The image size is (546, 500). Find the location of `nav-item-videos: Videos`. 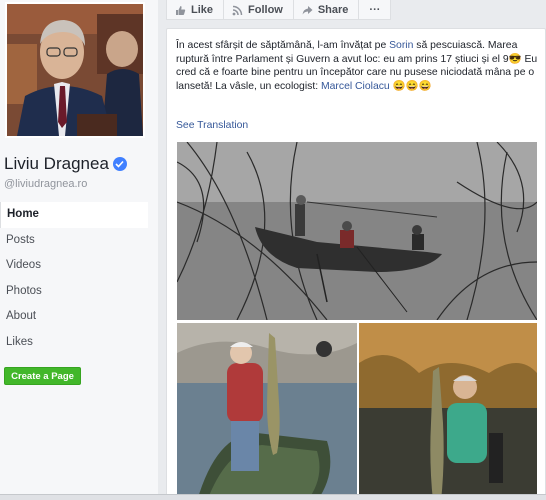

nav-item-videos: Videos is located at coordinates (74, 266).